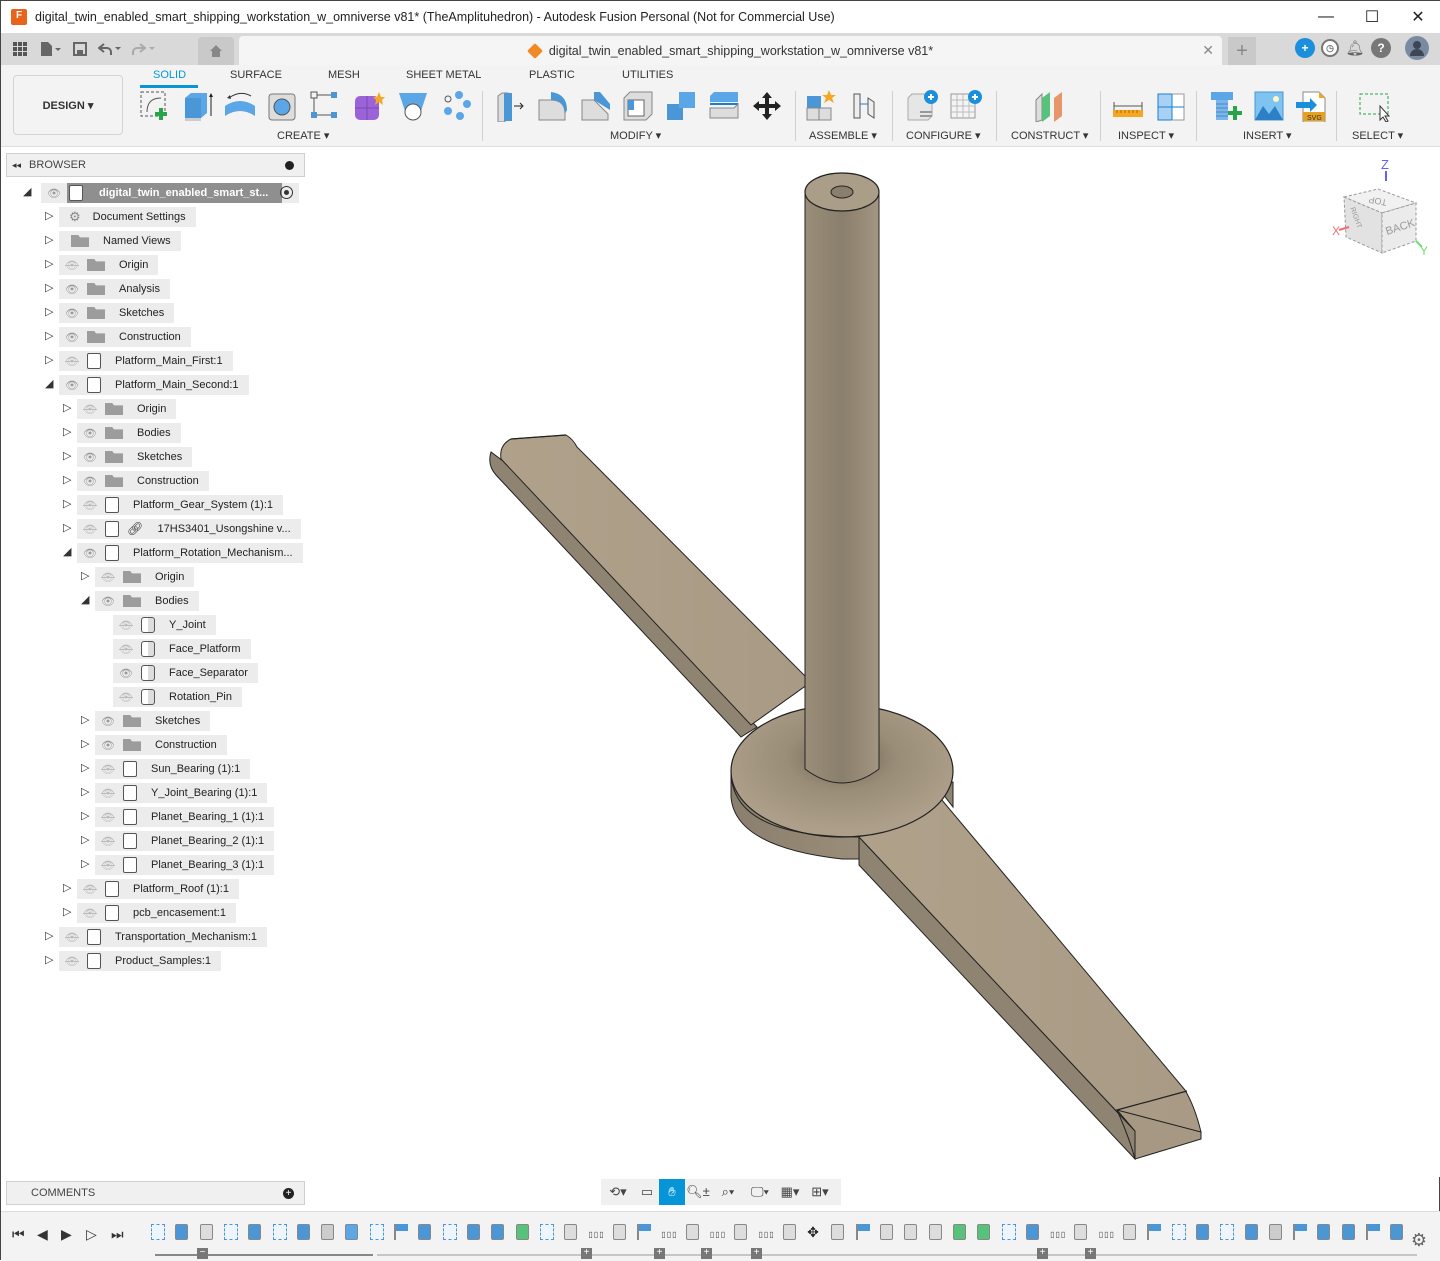 The height and width of the screenshot is (1261, 1440). I want to click on close-tab-button: ✕, so click(1208, 50).